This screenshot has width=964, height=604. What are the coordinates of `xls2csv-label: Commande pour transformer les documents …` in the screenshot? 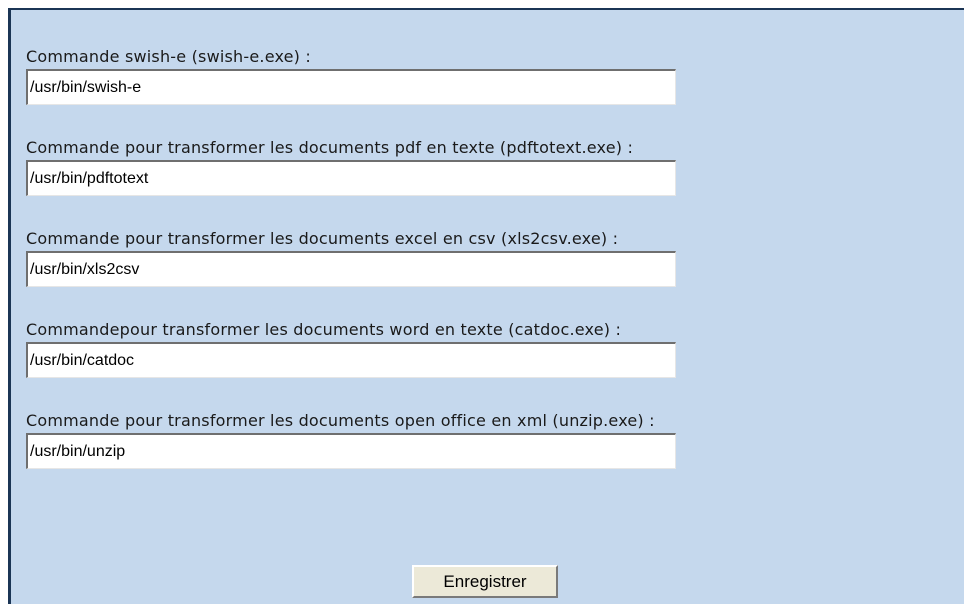 It's located at (322, 238).